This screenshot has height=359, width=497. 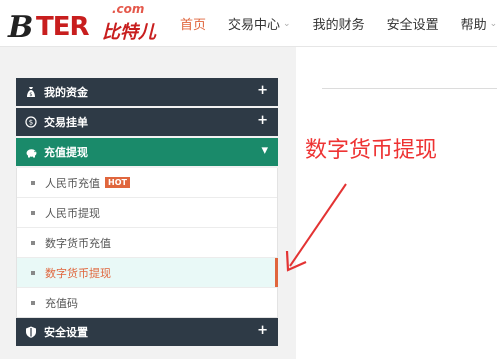 I want to click on hot-badge: HOT, so click(x=117, y=182).